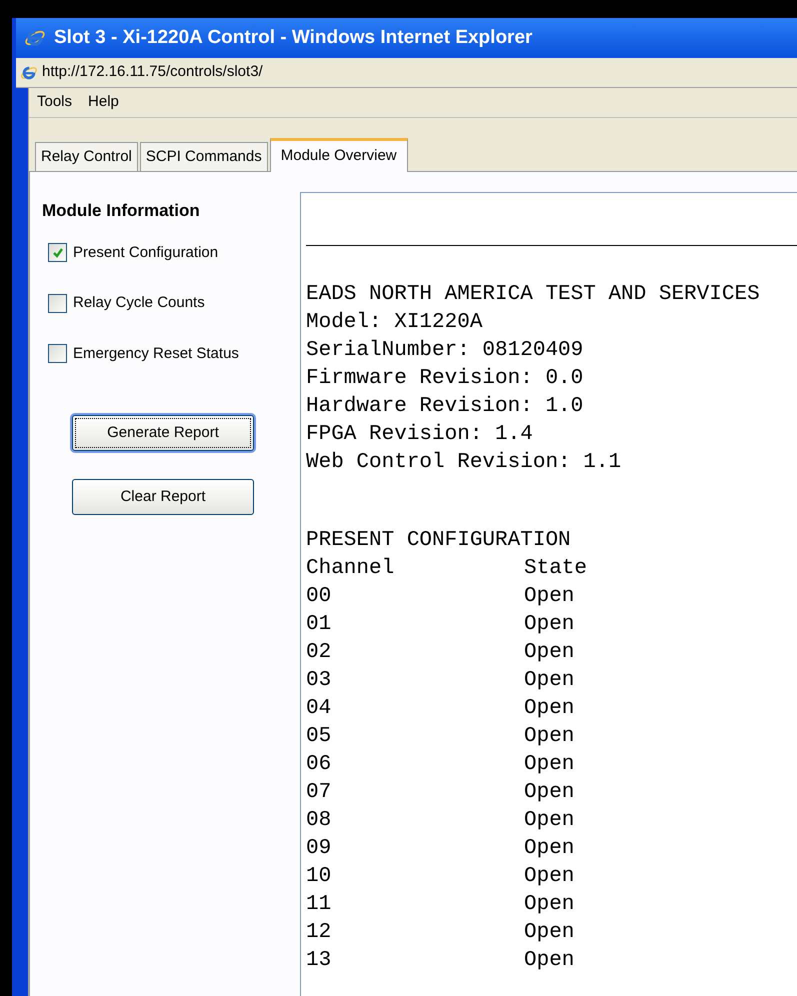 Image resolution: width=797 pixels, height=996 pixels. What do you see at coordinates (54, 102) in the screenshot?
I see `menu-item: Tools` at bounding box center [54, 102].